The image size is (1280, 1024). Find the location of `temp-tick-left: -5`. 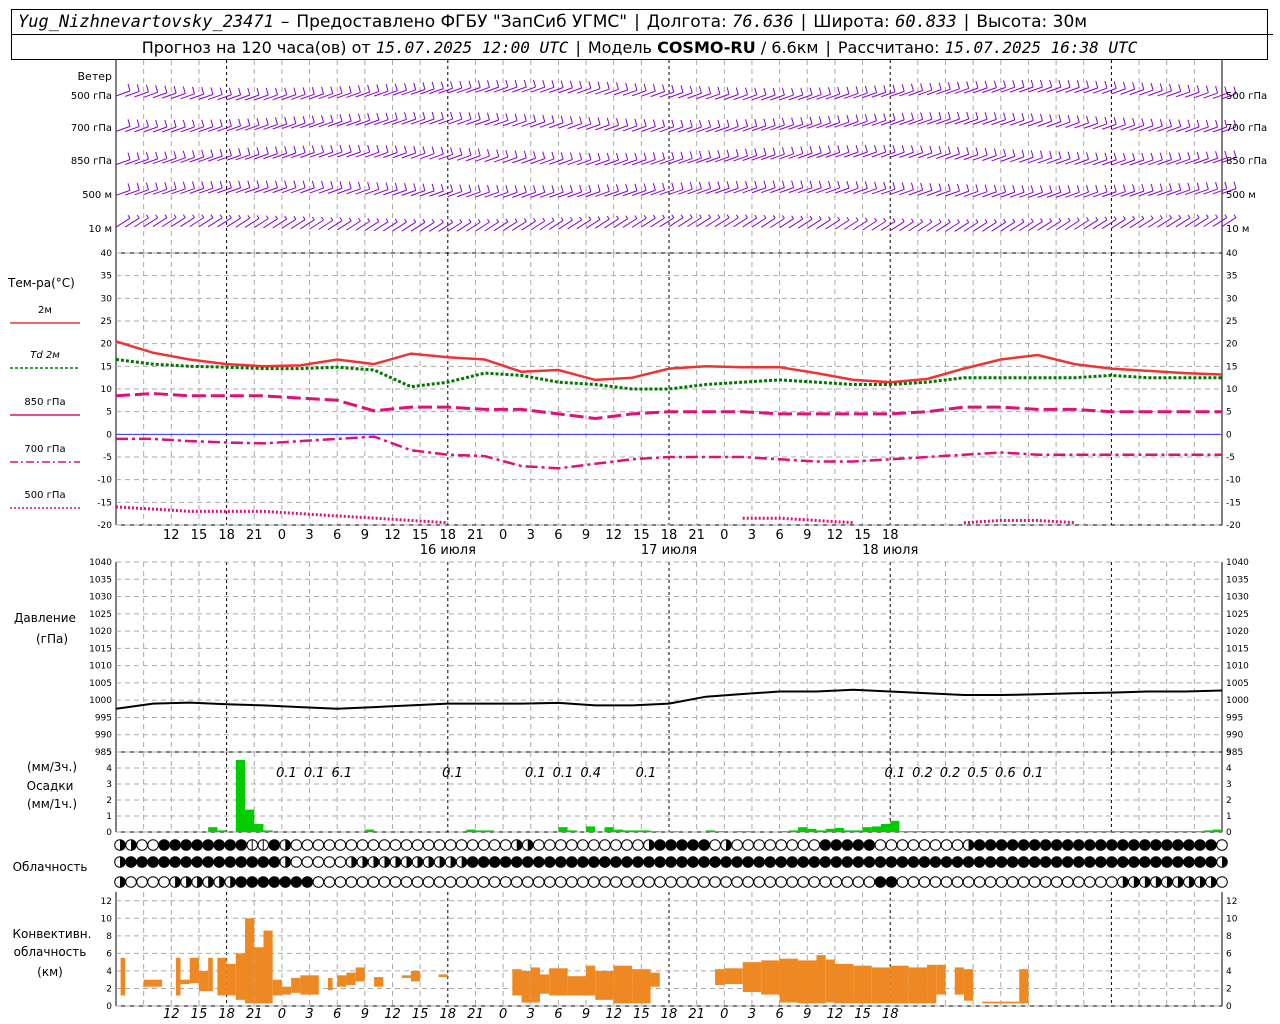

temp-tick-left: -5 is located at coordinates (107, 458).